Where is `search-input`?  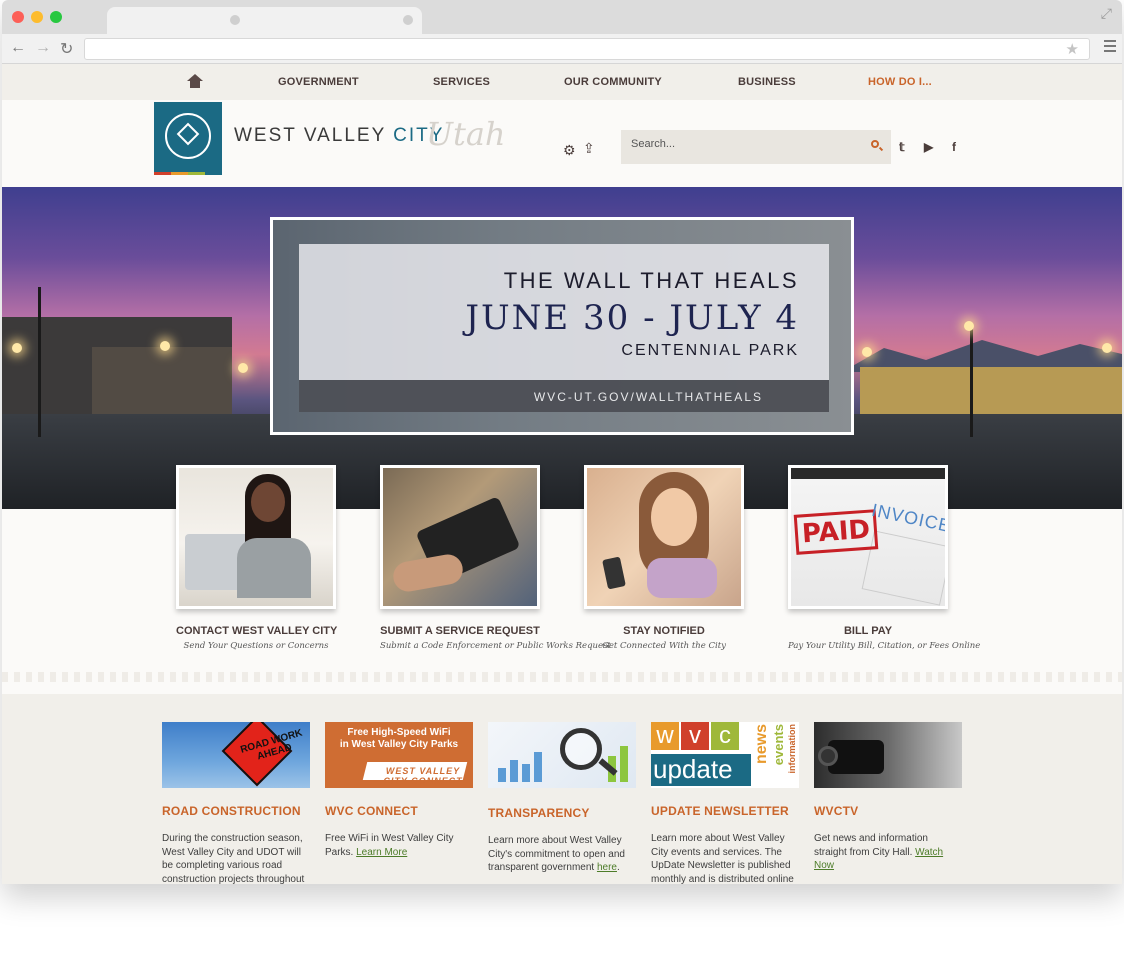 search-input is located at coordinates (741, 144).